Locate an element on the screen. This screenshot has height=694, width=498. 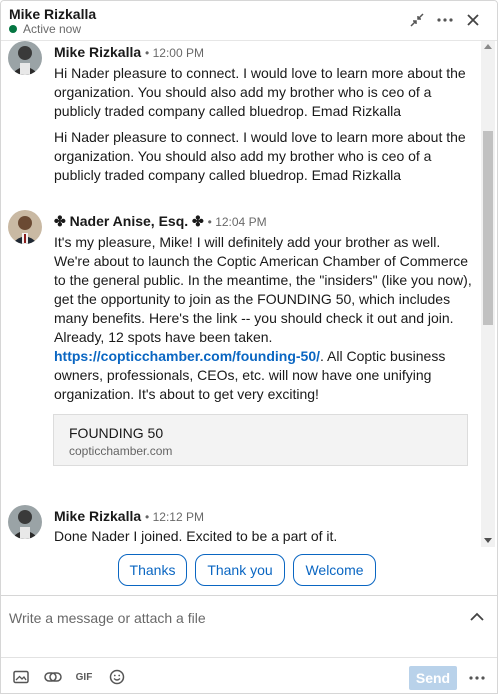
quick-reply-thanks: Thanks is located at coordinates (152, 570).